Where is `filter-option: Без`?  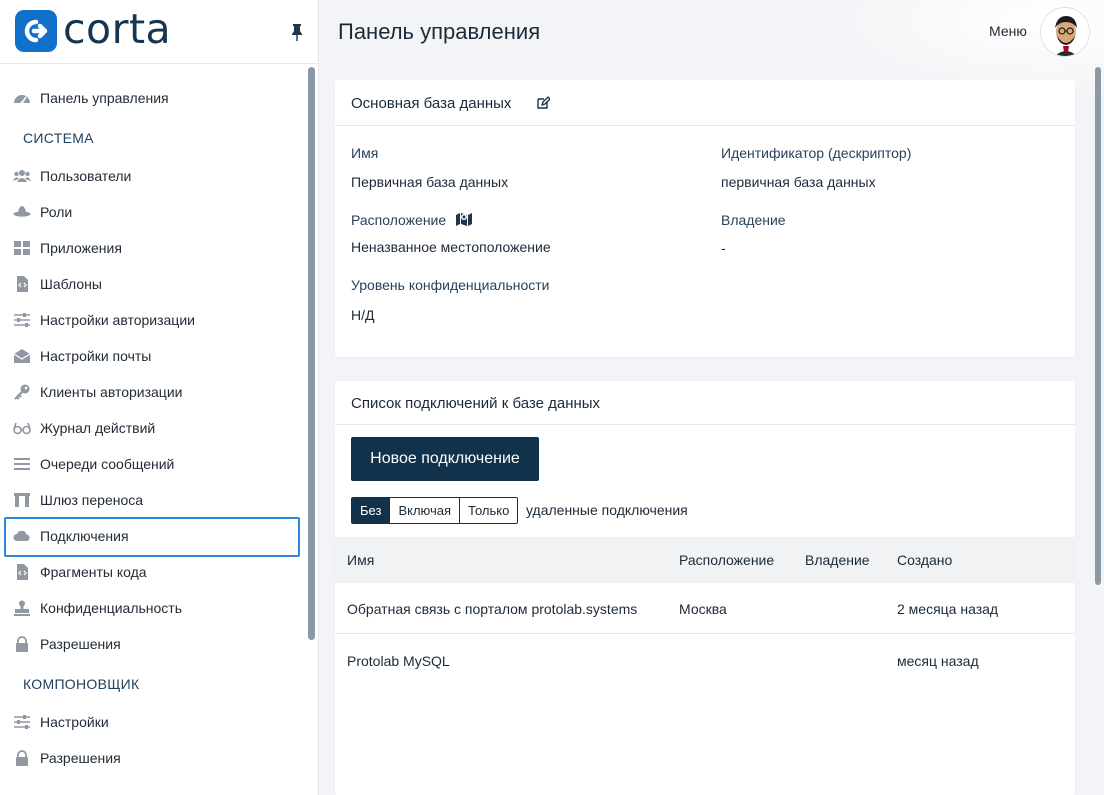
filter-option: Без is located at coordinates (371, 510).